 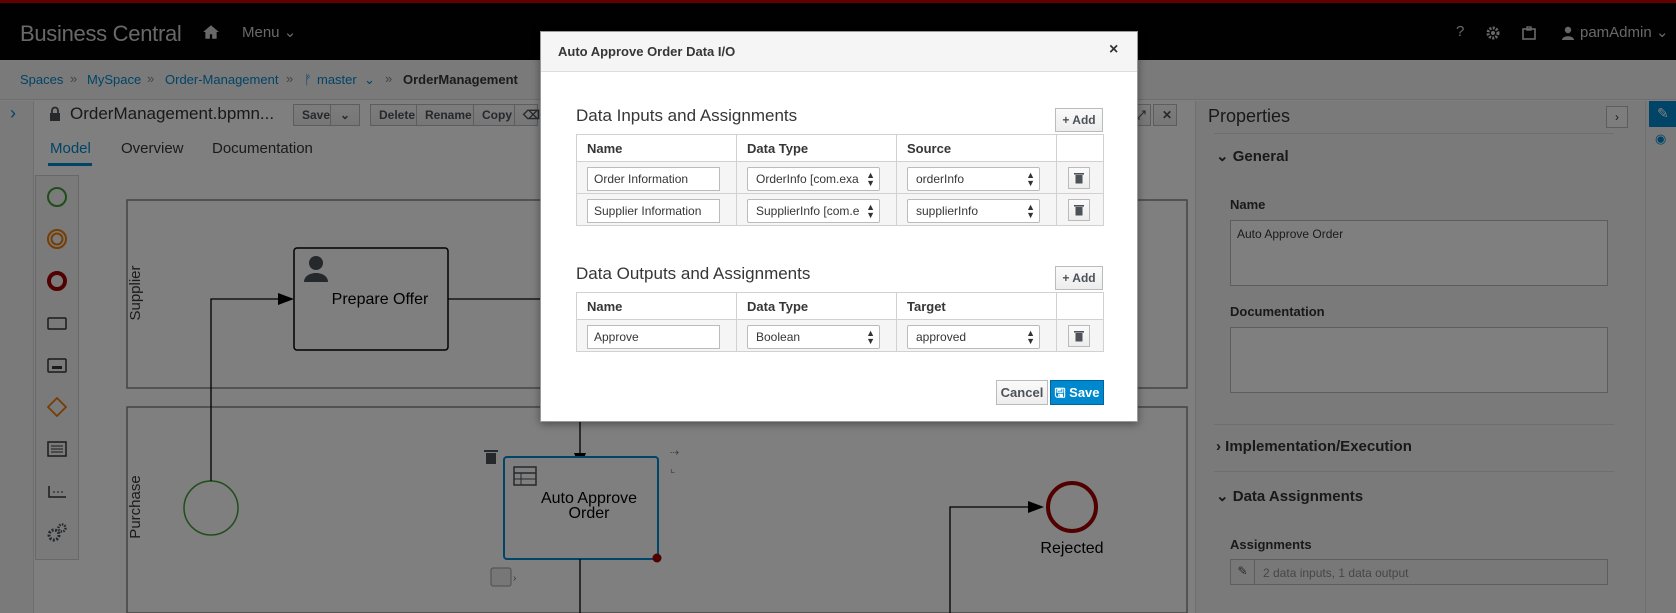 What do you see at coordinates (973, 337) in the screenshot?
I see `output-target-select: approved ▲ ▼` at bounding box center [973, 337].